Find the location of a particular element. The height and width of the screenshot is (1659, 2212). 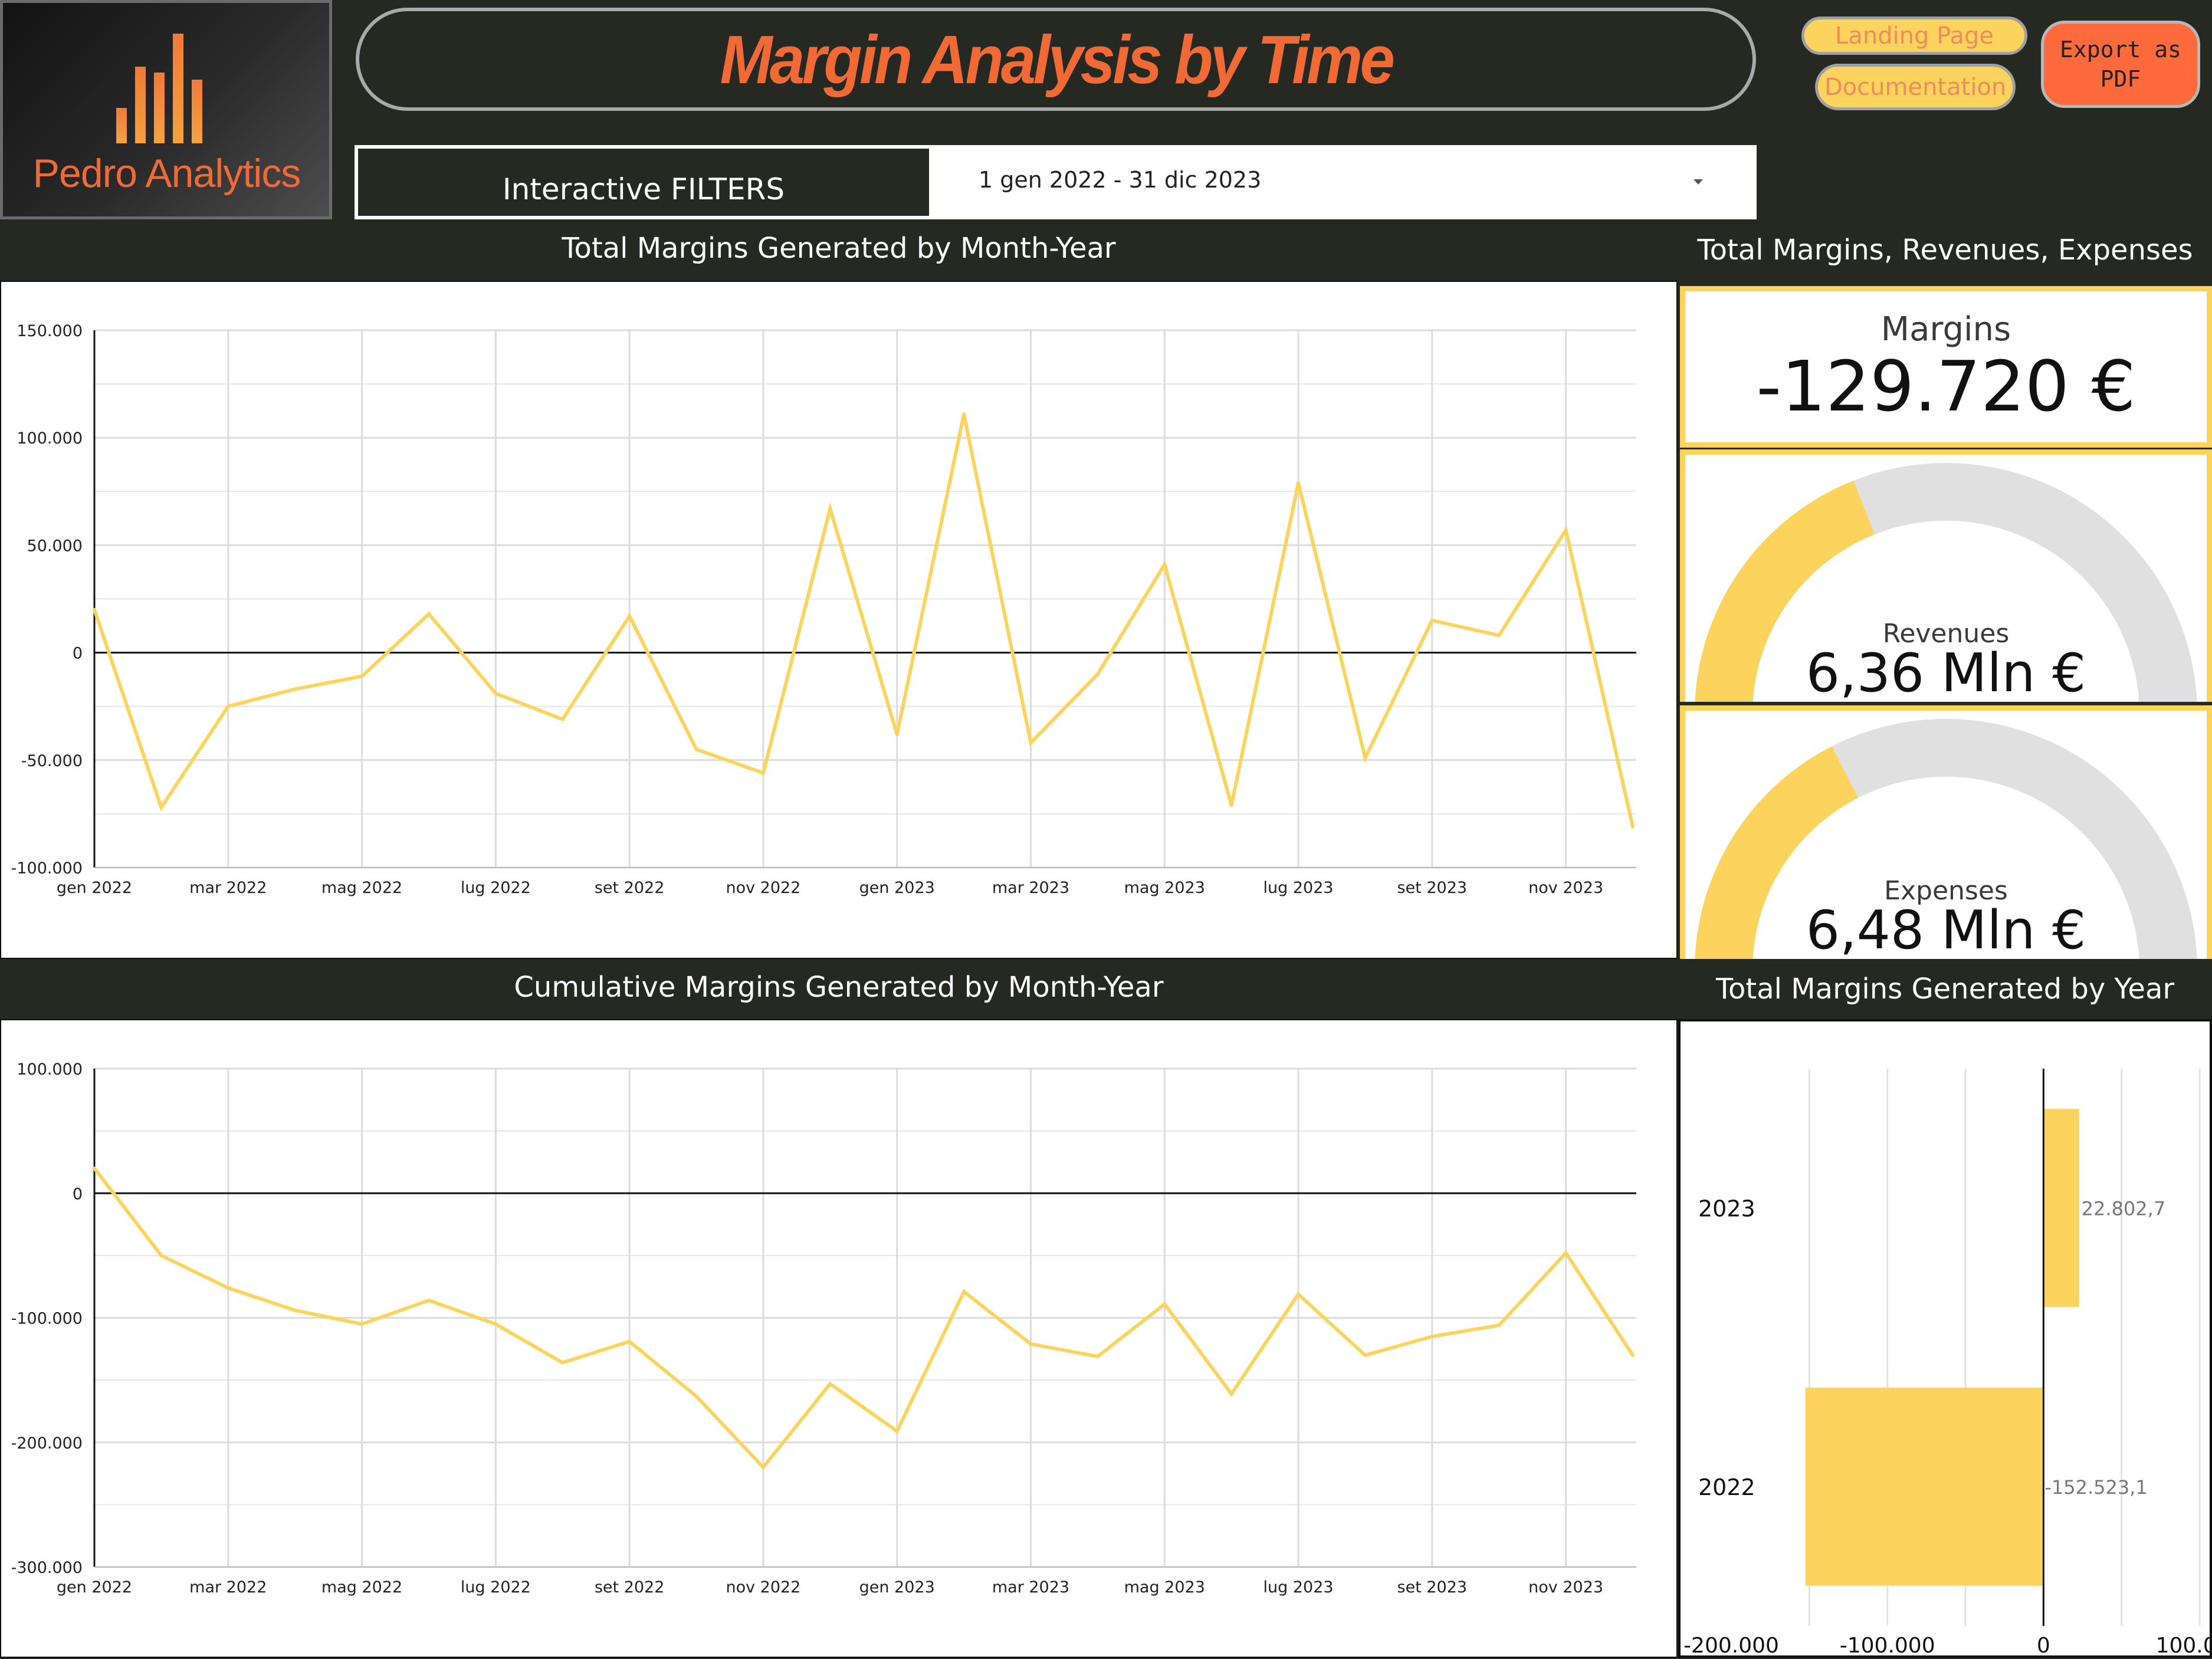

x-tick-label: lug 2022 is located at coordinates (496, 1587).